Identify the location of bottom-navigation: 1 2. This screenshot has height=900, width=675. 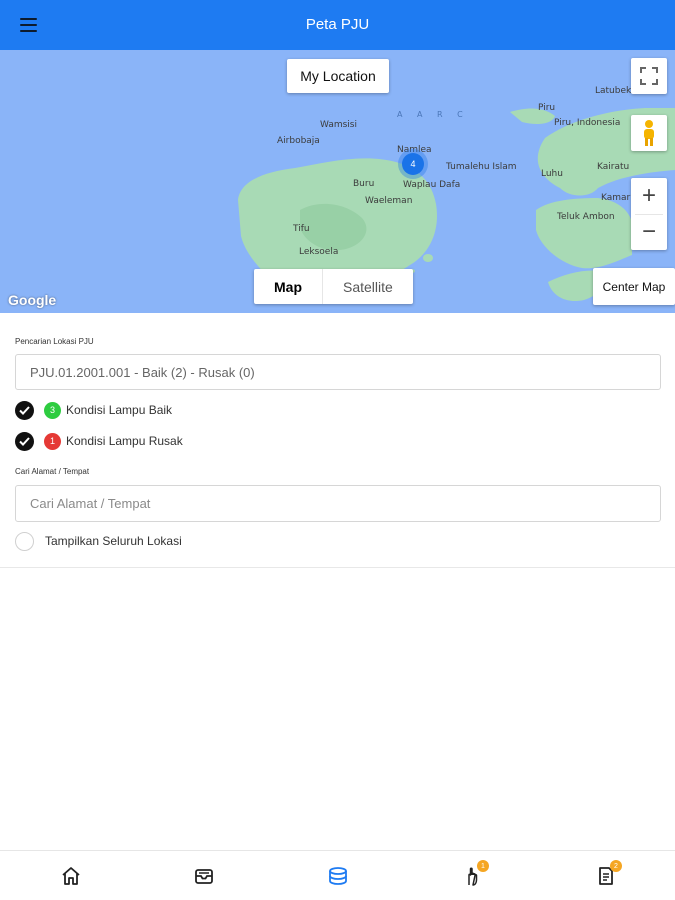
(337, 875).